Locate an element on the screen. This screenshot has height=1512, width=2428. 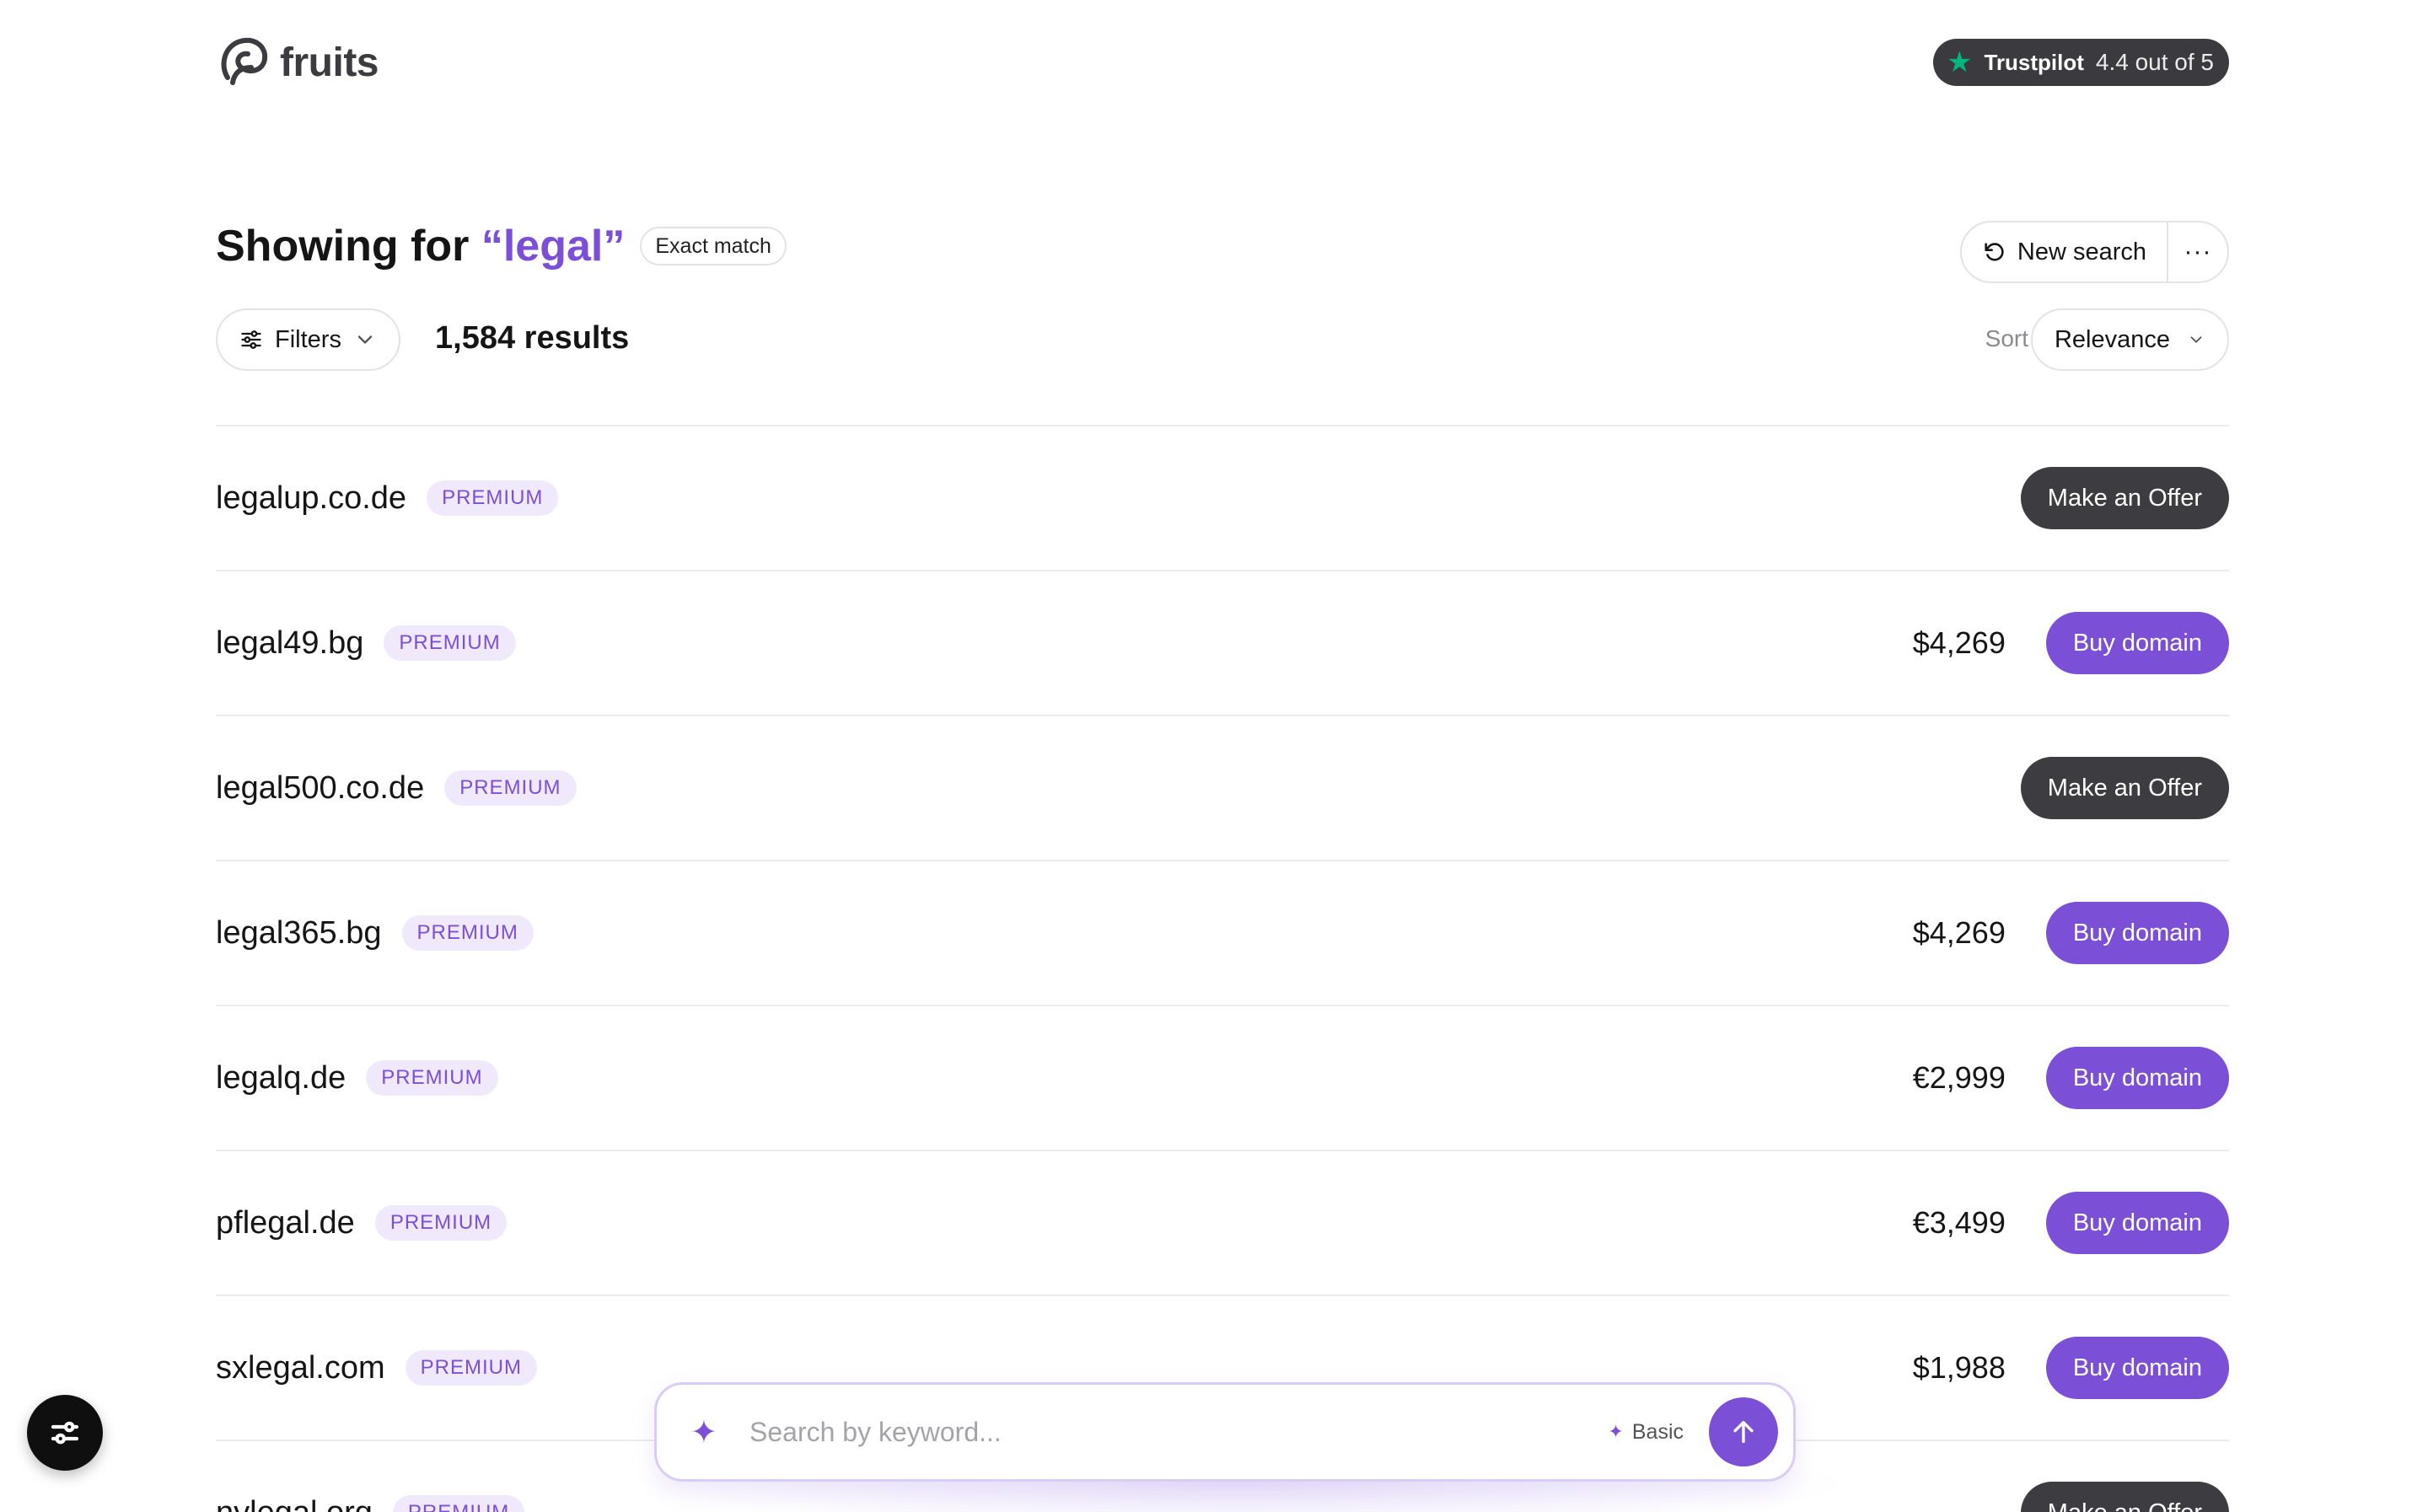
domain-name: legal49.bg is located at coordinates (289, 643).